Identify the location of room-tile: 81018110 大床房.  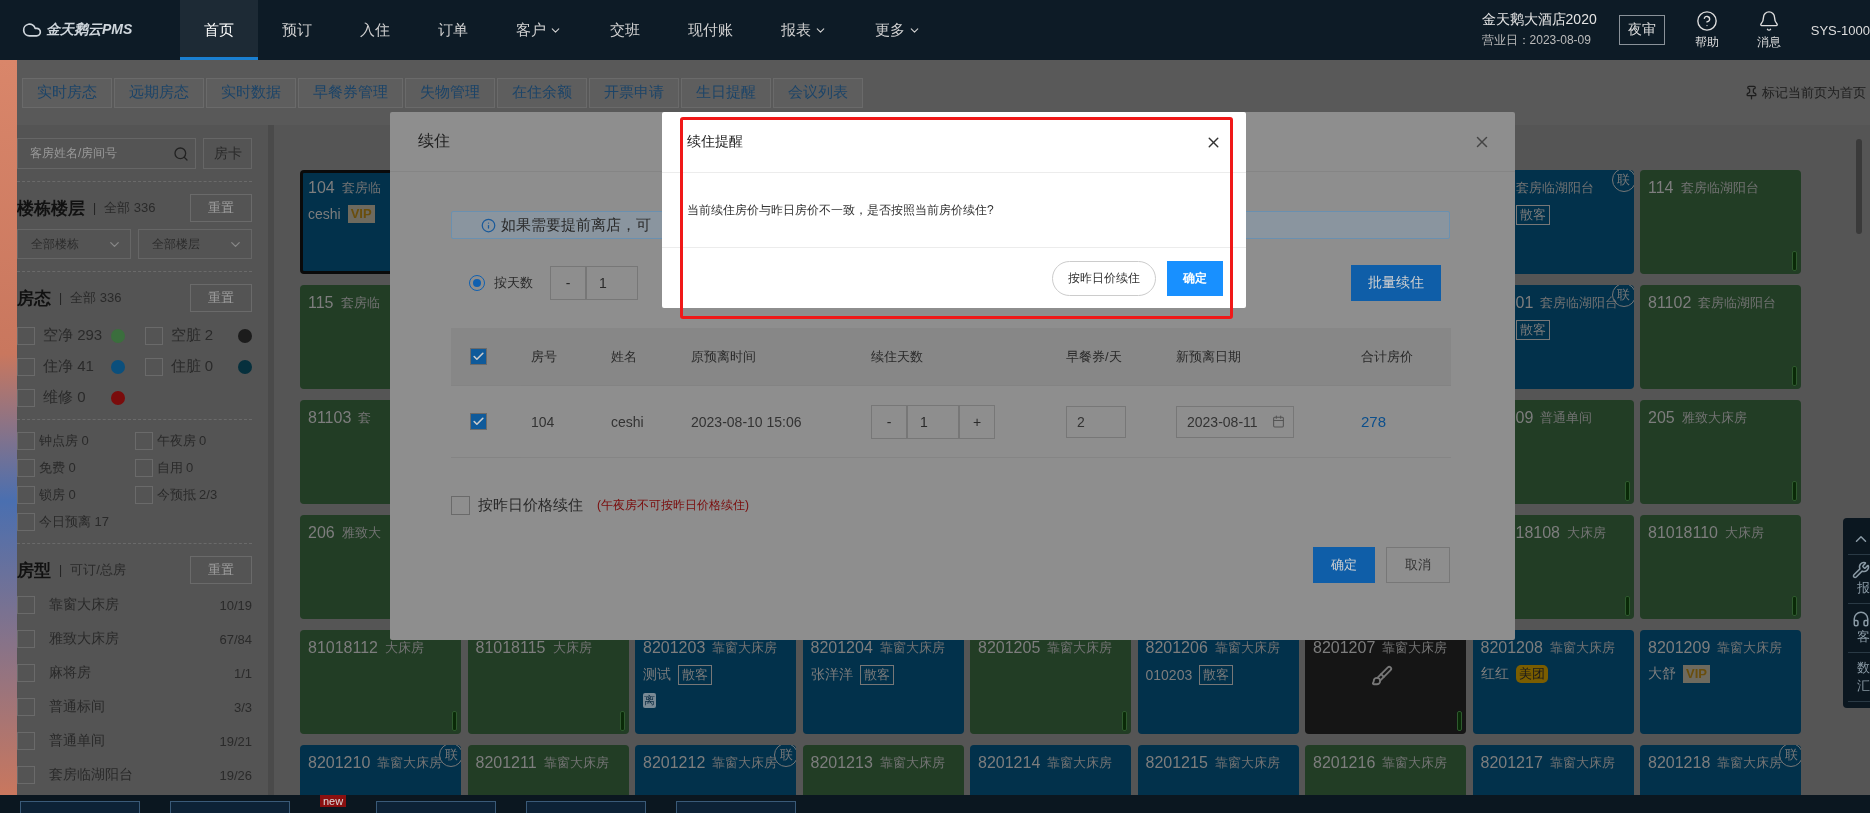
(1720, 567).